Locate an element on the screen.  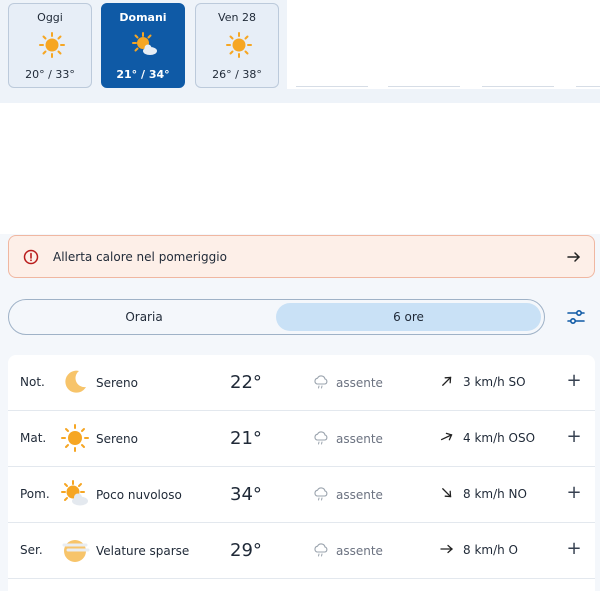
temperature: 29° is located at coordinates (246, 550).